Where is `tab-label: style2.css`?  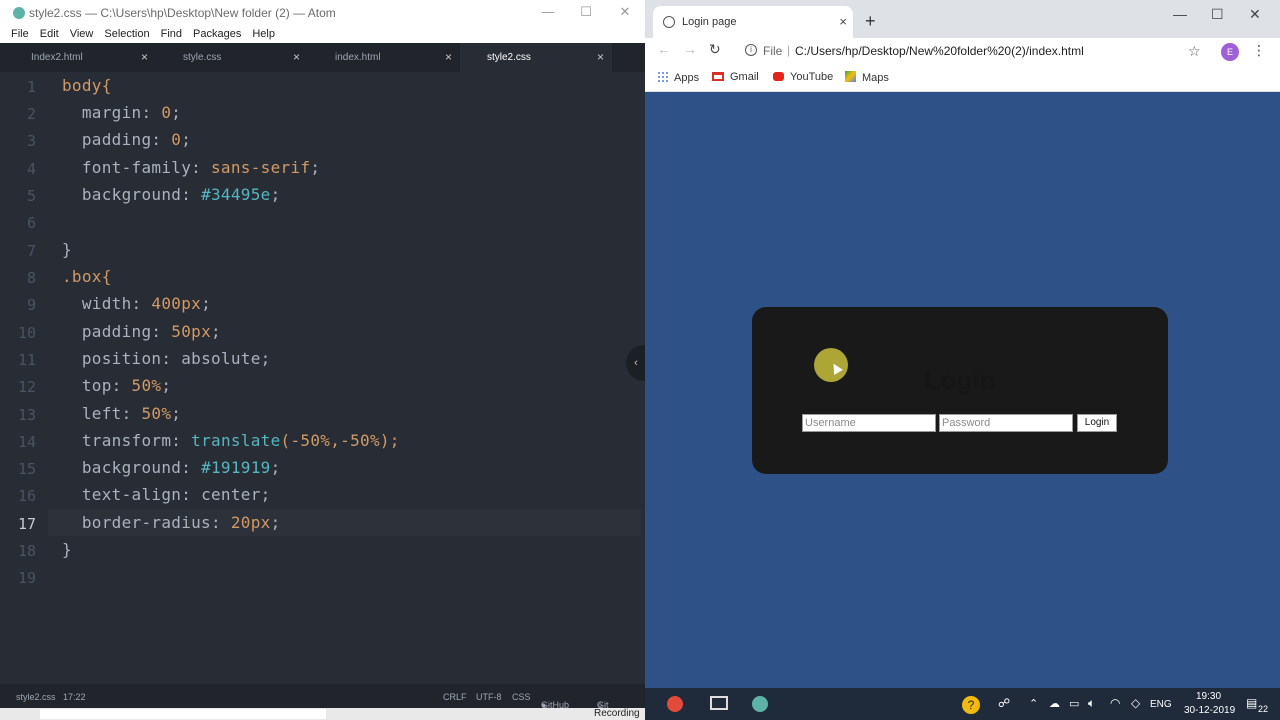
tab-label: style2.css is located at coordinates (509, 57).